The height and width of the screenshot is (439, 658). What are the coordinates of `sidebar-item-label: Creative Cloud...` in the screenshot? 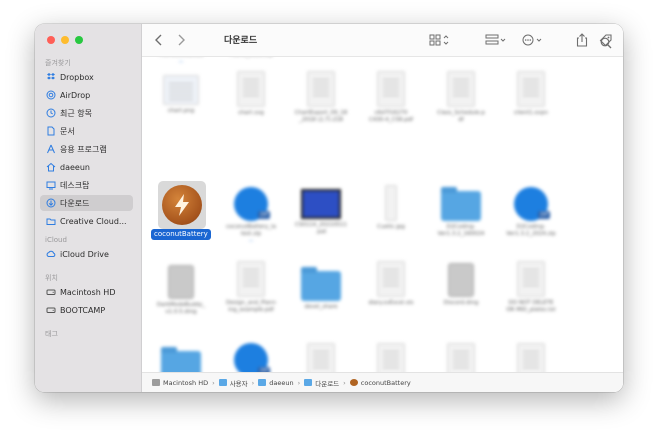 It's located at (93, 221).